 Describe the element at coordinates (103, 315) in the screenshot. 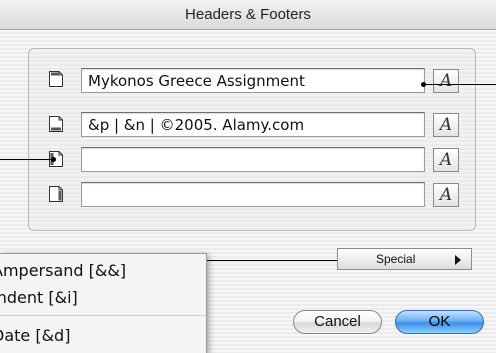

I see `menu-separator` at that location.